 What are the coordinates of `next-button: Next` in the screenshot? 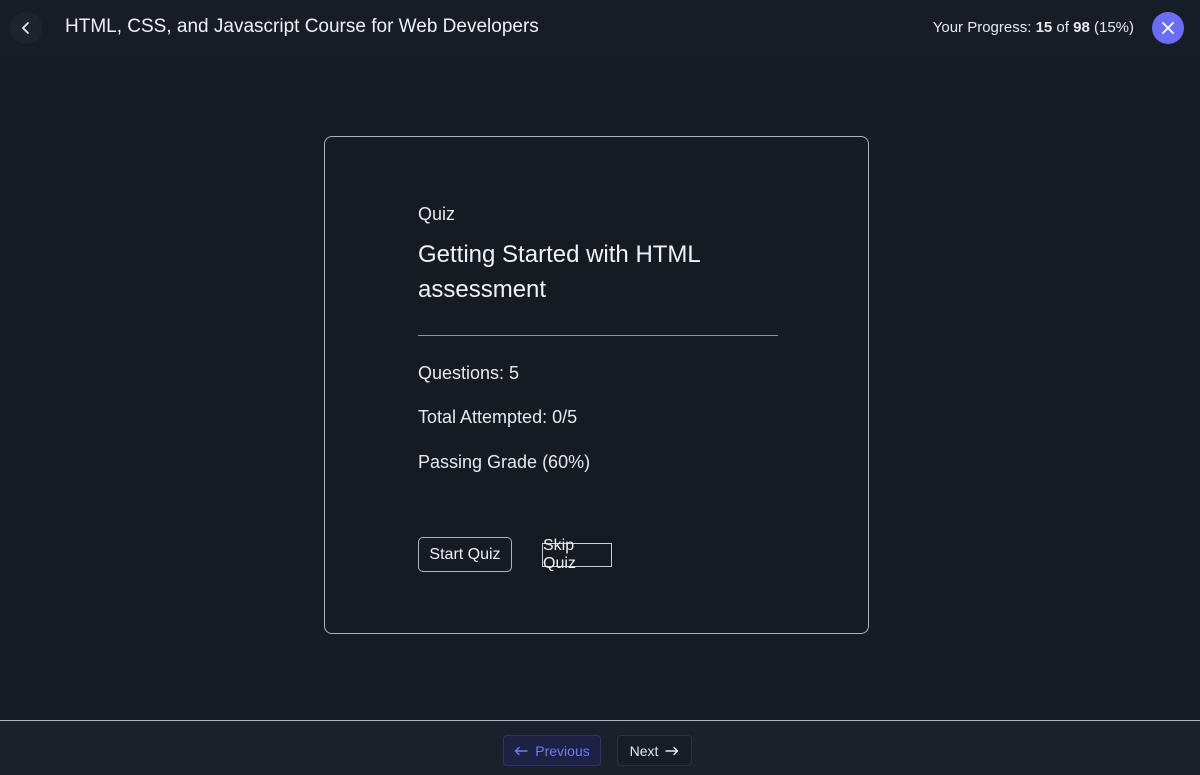 It's located at (654, 750).